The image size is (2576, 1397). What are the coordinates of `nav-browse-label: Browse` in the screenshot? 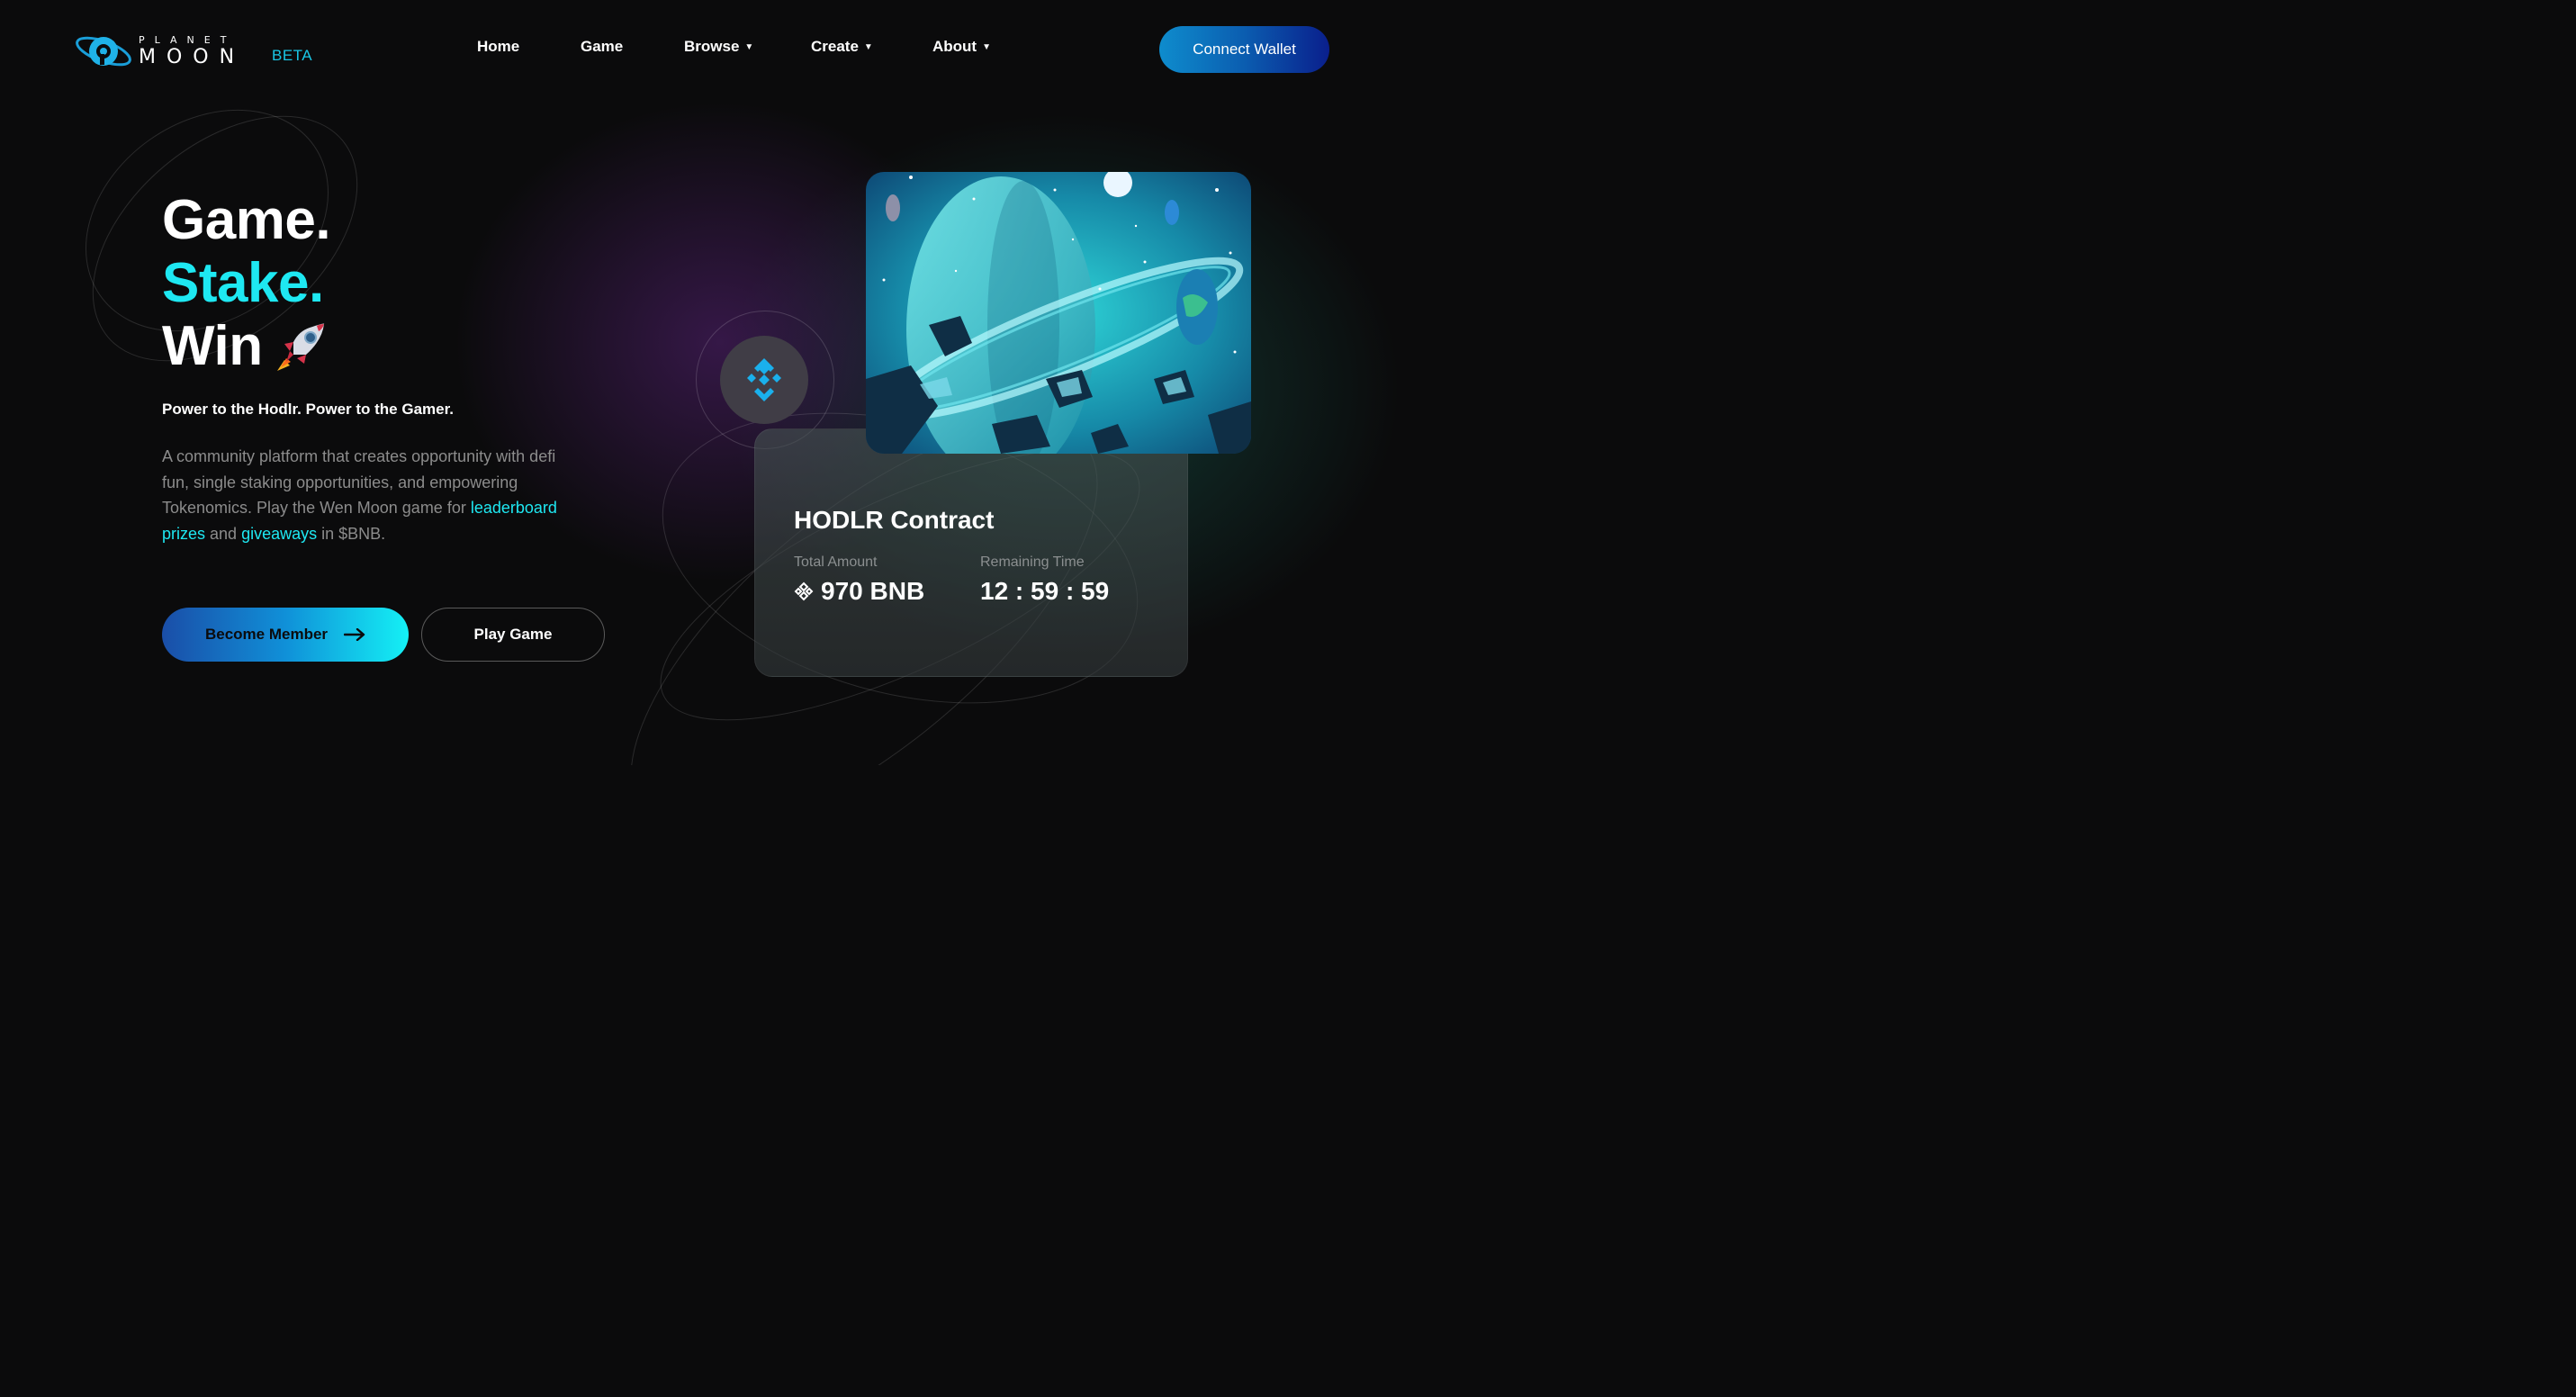 It's located at (712, 46).